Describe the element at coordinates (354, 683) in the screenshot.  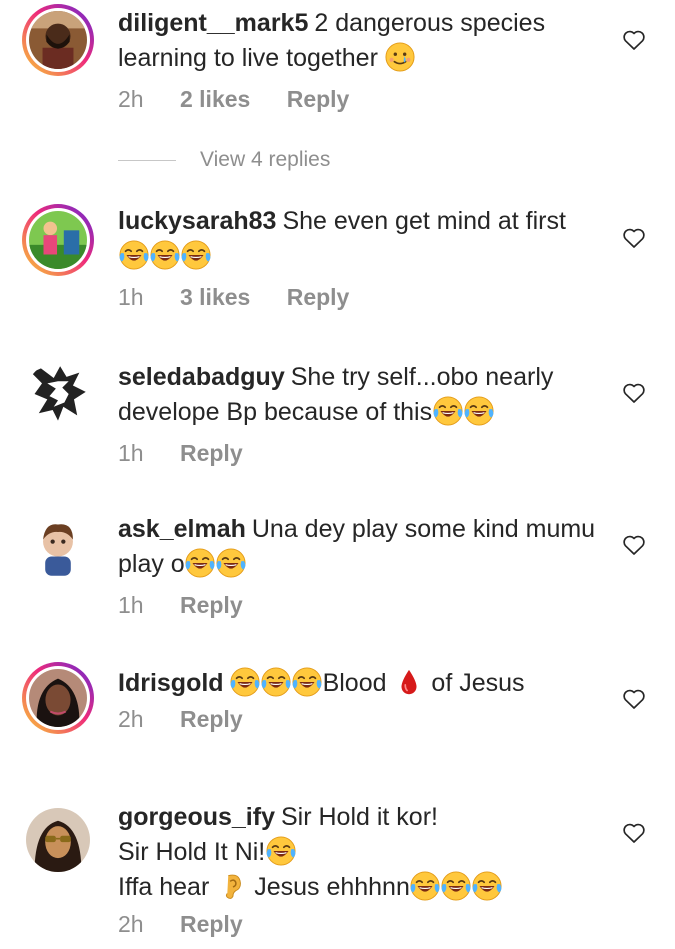
I see `comment-text: Blood` at that location.